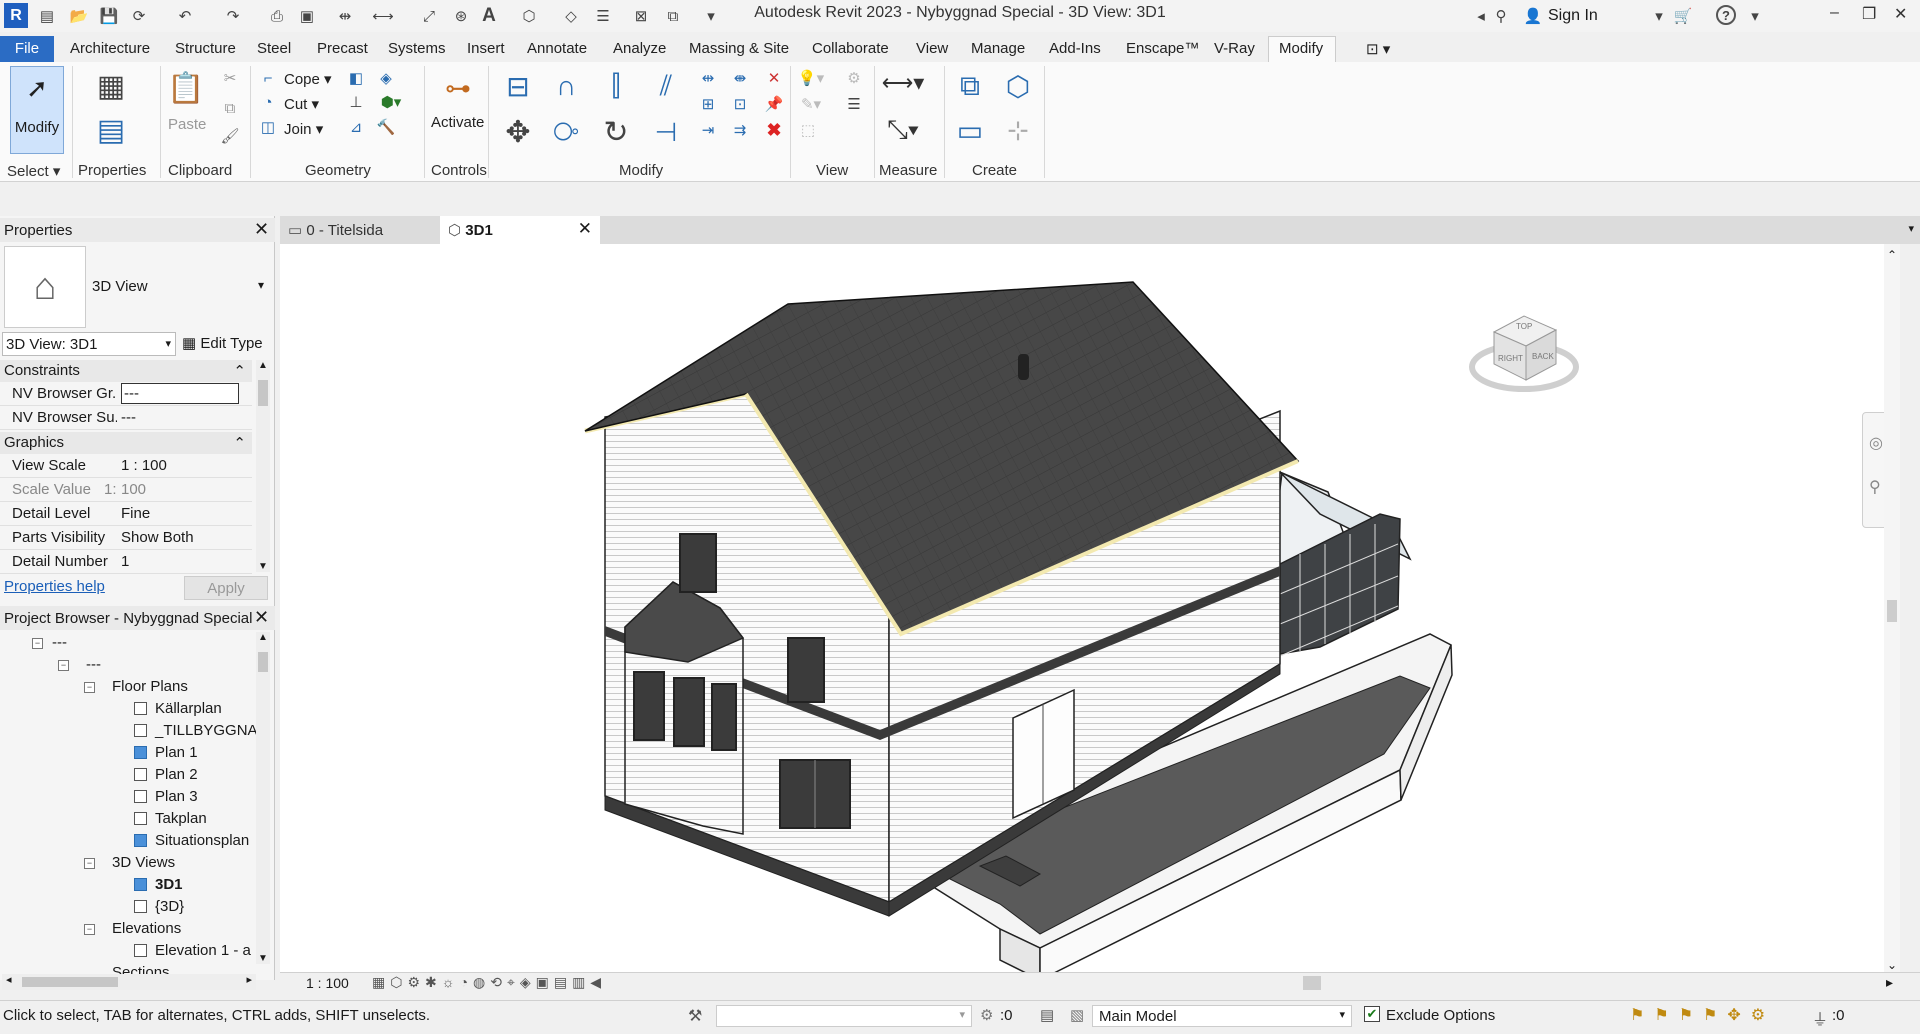 Image resolution: width=1920 pixels, height=1034 pixels. Describe the element at coordinates (811, 104) in the screenshot. I see `linework-icon: ✎▾` at that location.